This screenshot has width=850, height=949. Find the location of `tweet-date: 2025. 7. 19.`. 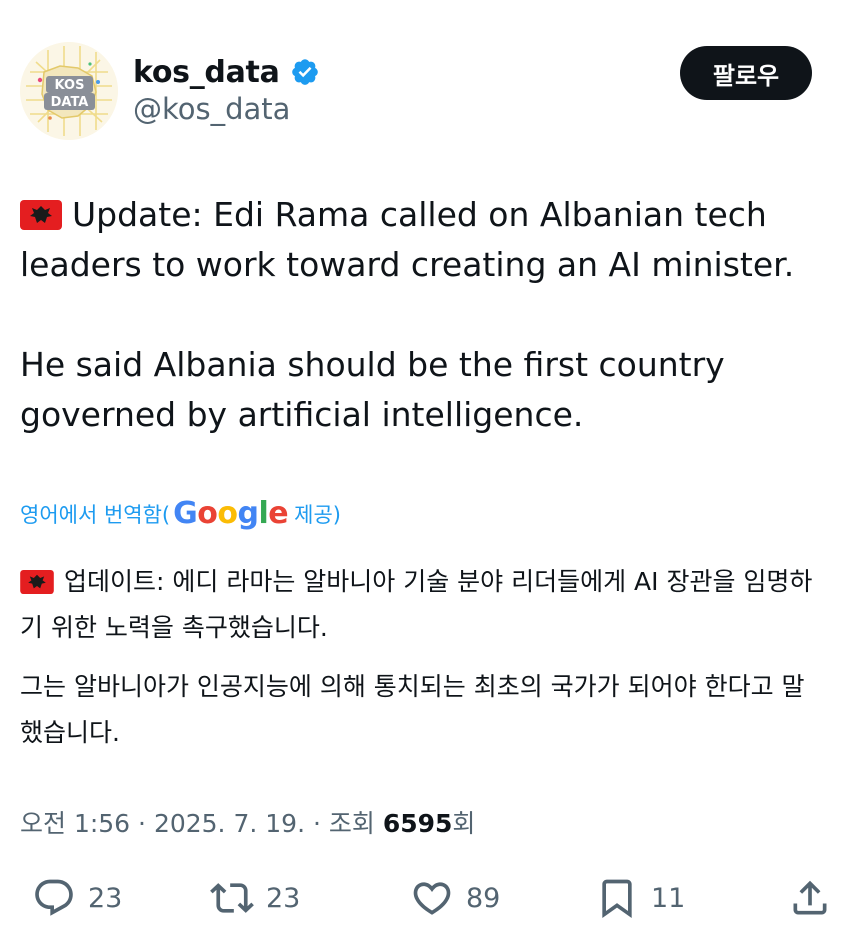

tweet-date: 2025. 7. 19. is located at coordinates (229, 823).